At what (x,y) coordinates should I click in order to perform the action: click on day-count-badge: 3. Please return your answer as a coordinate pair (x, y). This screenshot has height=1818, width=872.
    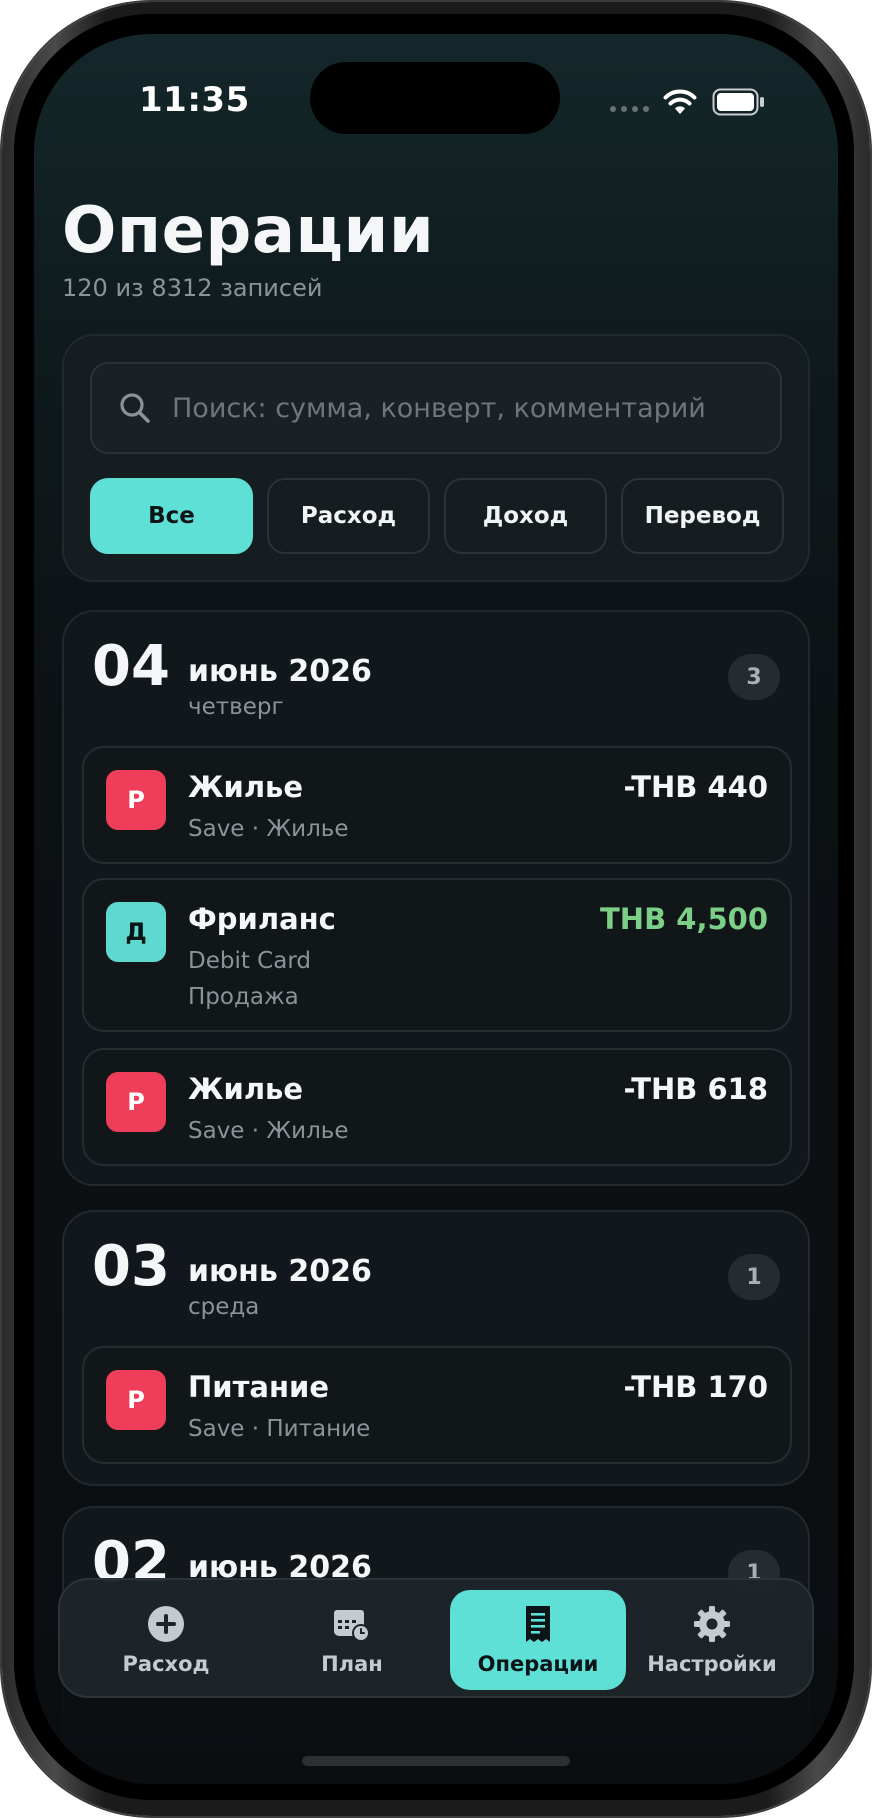
    Looking at the image, I should click on (754, 677).